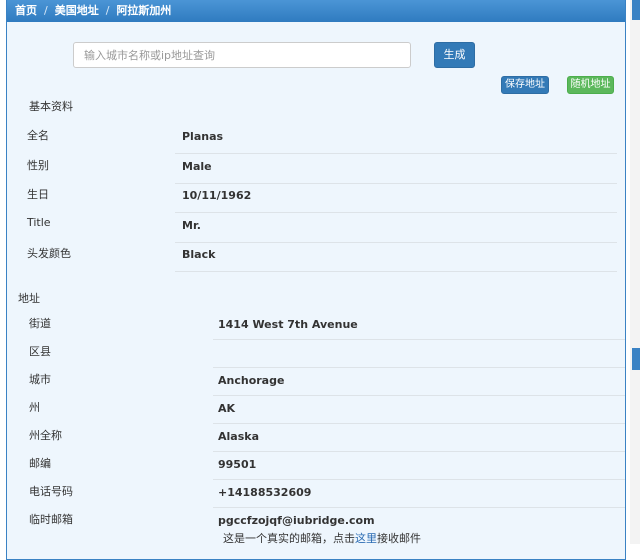 The image size is (640, 560). I want to click on row-label: Title, so click(39, 222).